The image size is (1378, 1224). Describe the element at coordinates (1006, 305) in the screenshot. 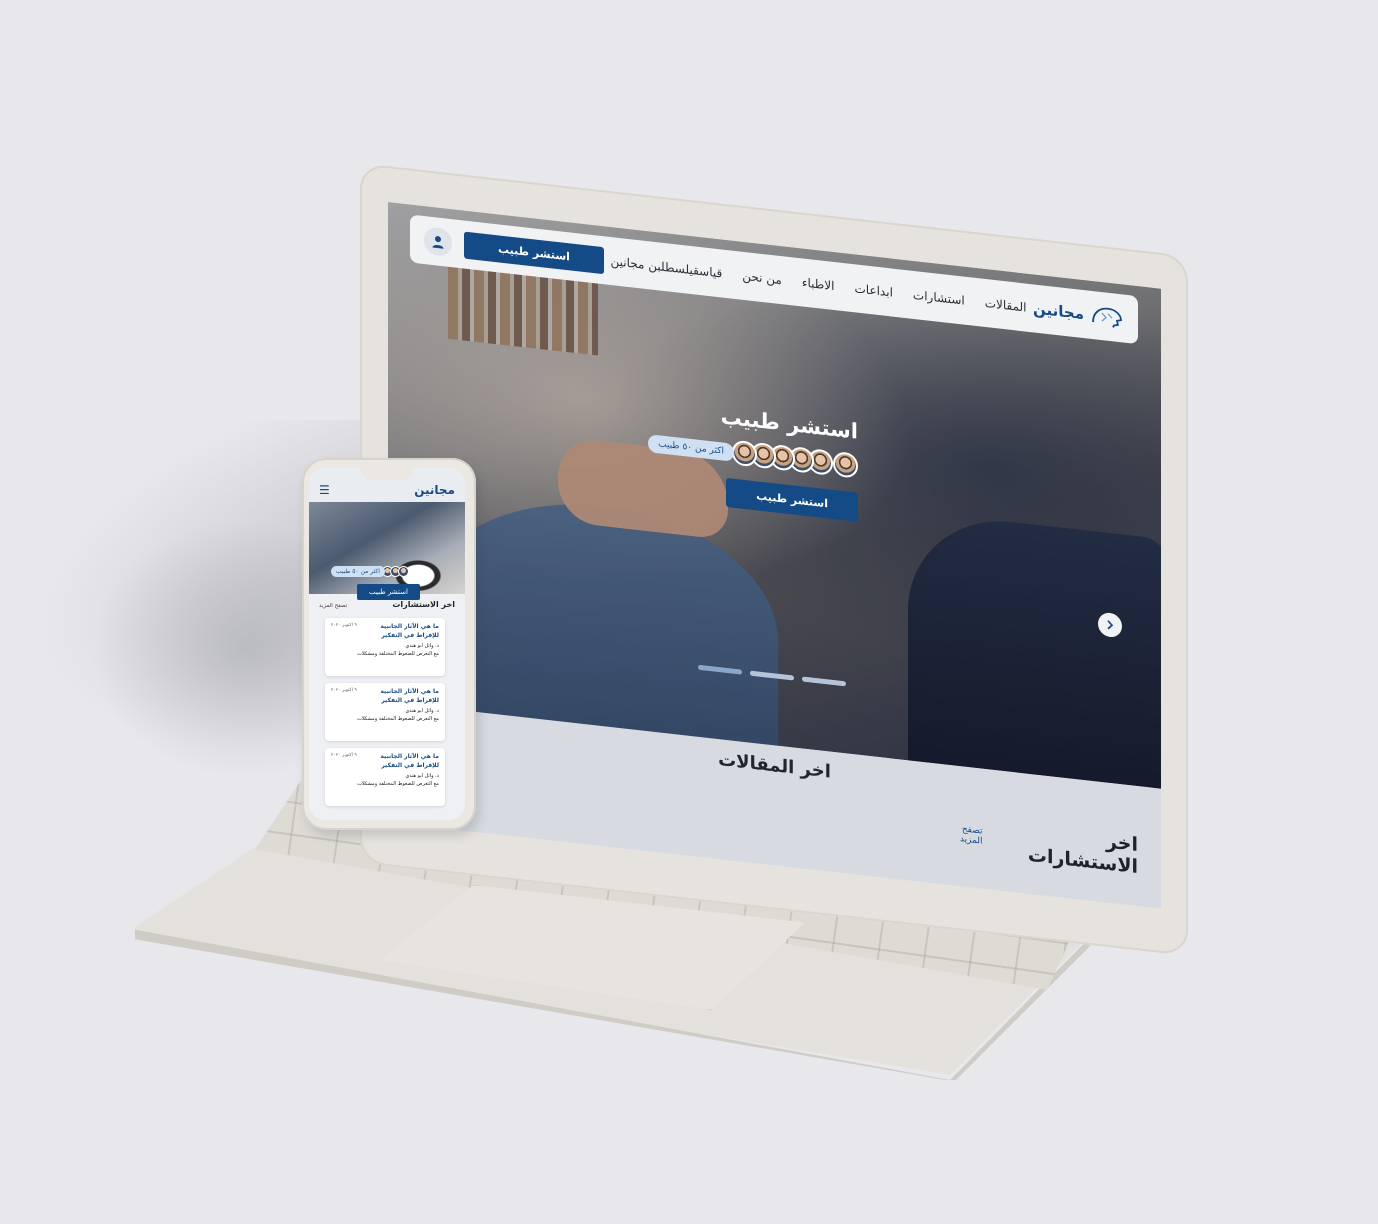

I see `nav-link-articles: المقالات` at that location.